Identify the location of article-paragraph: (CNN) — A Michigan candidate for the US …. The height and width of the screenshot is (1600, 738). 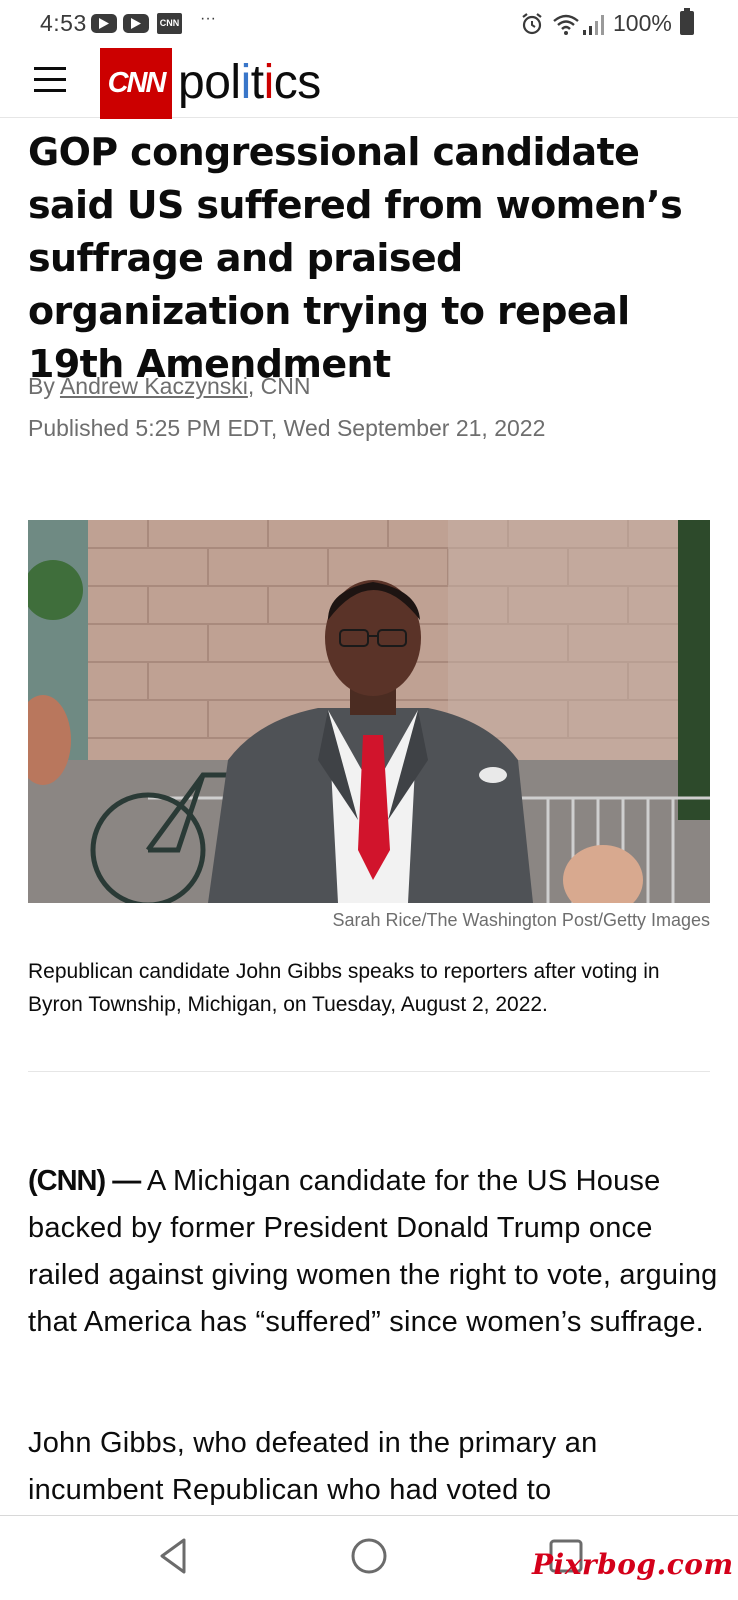
(373, 1252).